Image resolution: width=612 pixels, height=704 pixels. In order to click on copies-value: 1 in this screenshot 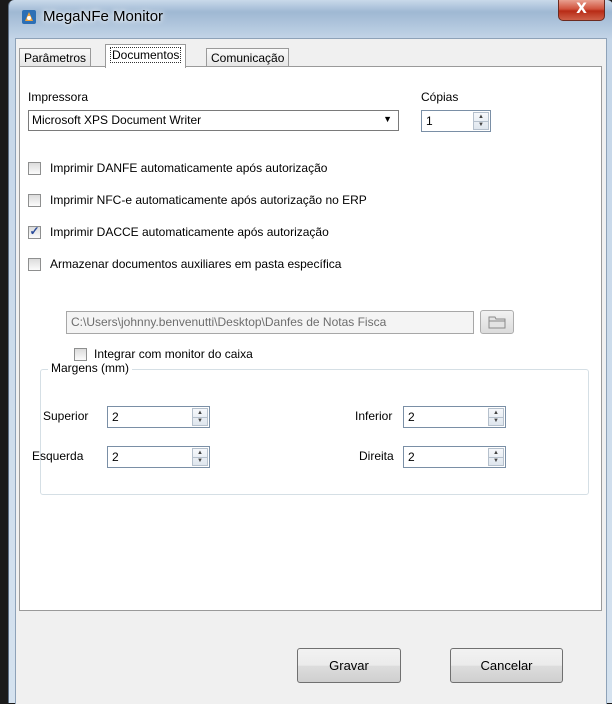, I will do `click(429, 121)`.